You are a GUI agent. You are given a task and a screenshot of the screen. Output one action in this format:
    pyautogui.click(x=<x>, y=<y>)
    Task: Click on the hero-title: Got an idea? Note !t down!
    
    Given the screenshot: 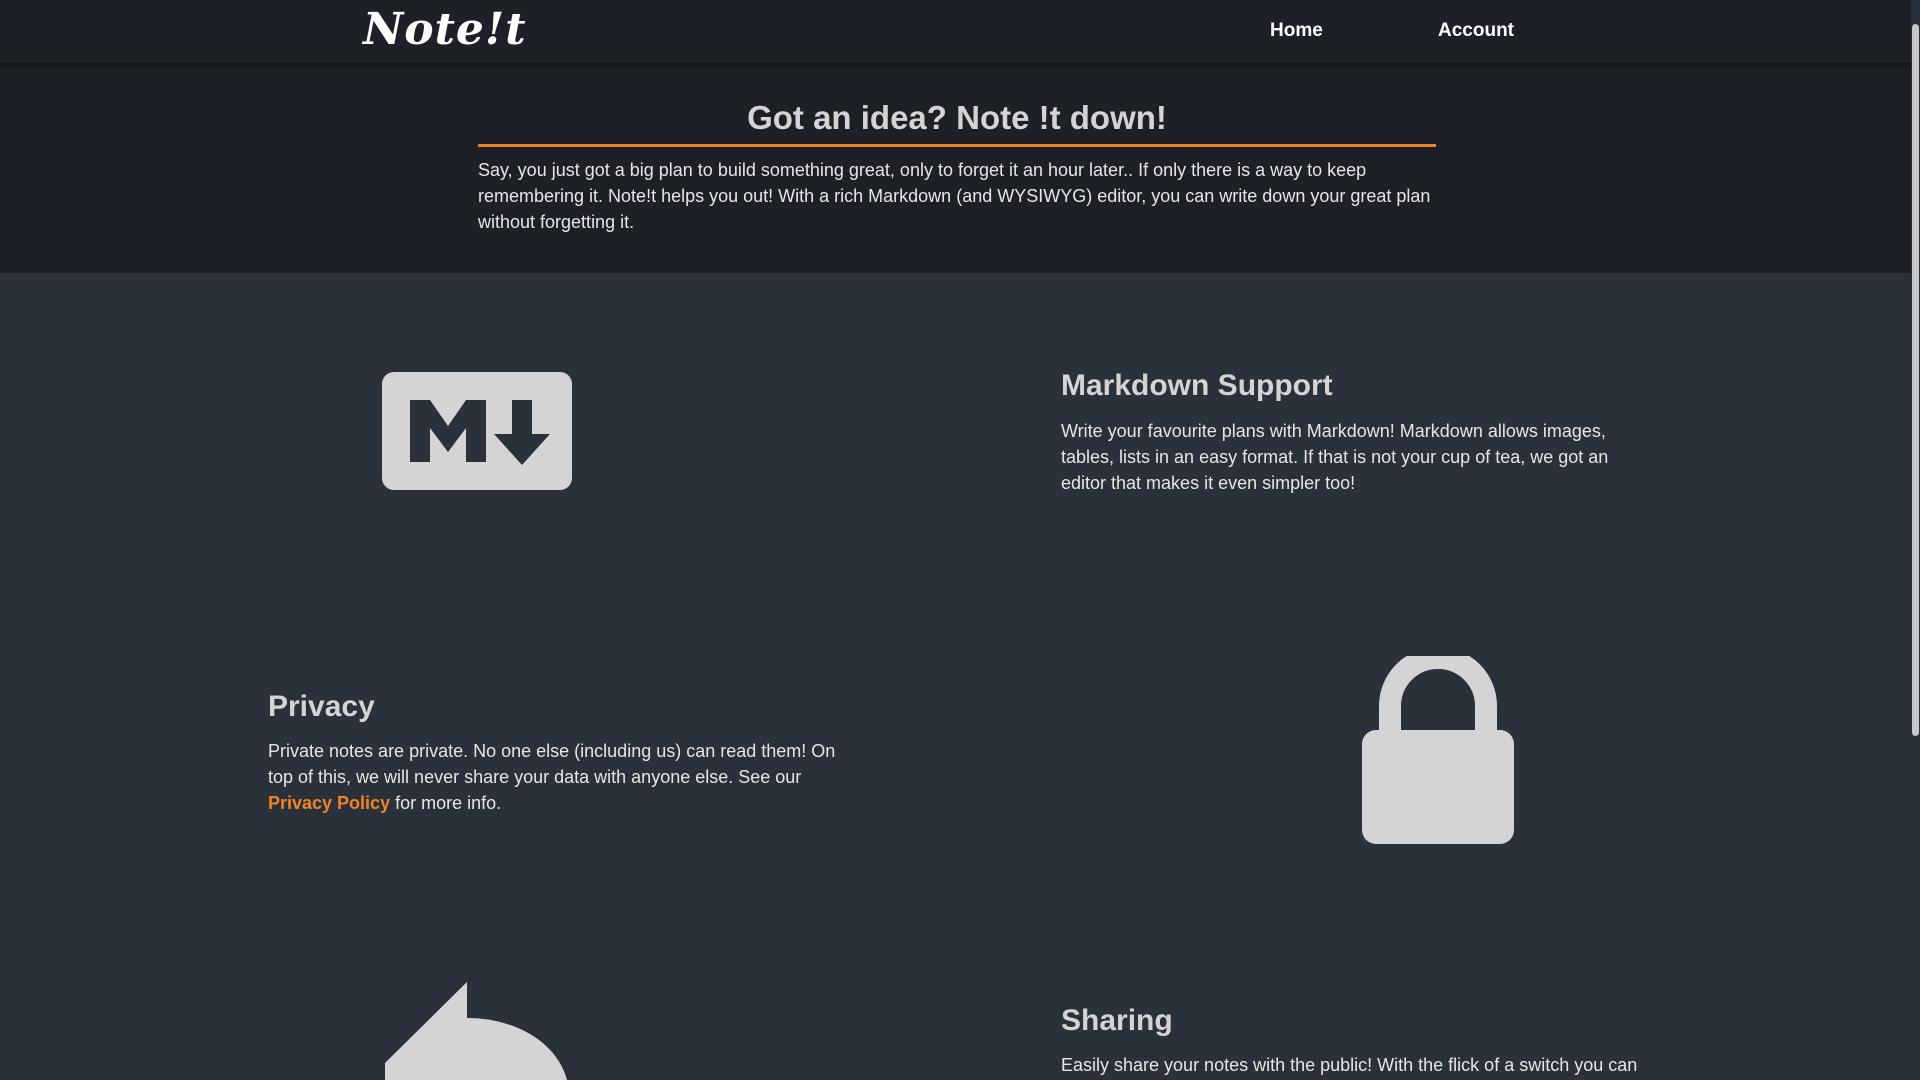 What is the action you would take?
    pyautogui.click(x=957, y=123)
    